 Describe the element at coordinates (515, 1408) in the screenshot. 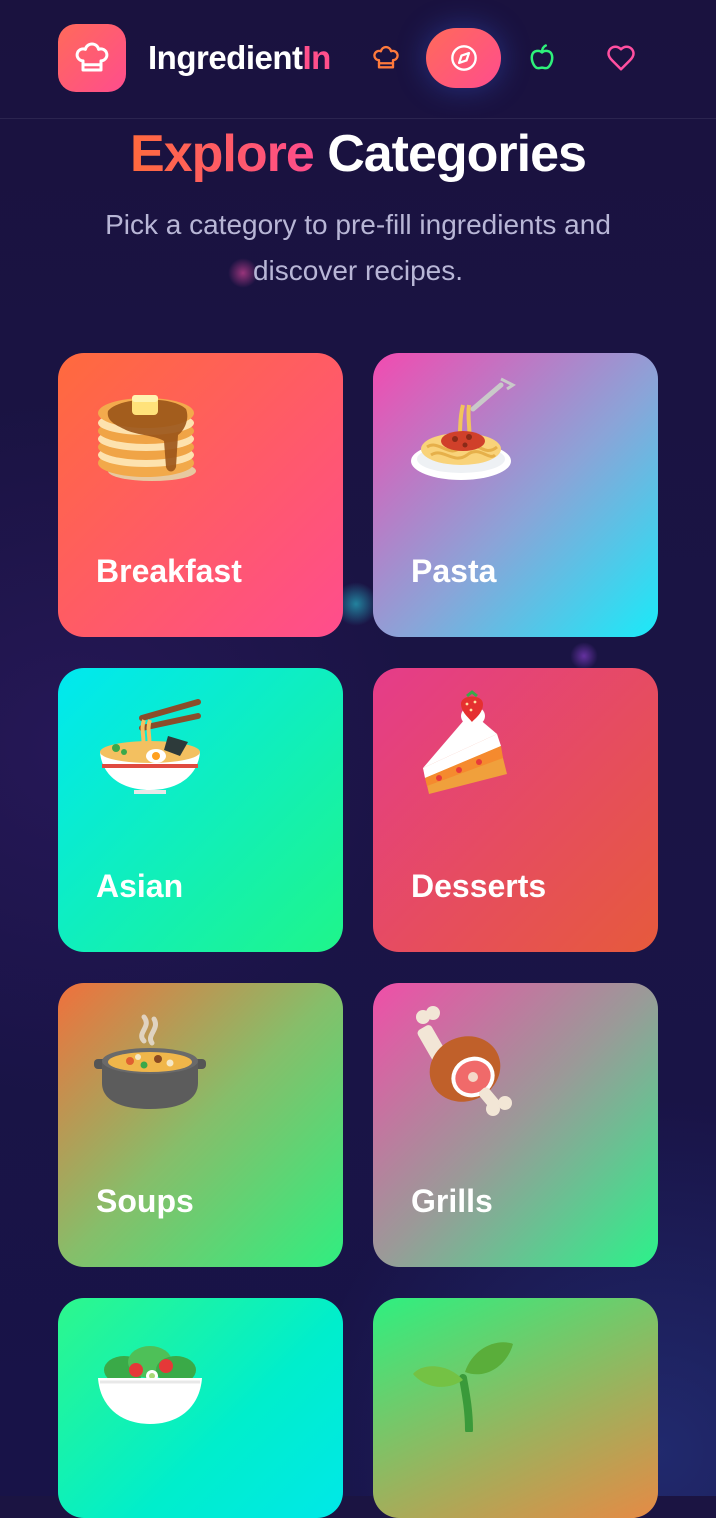

I see `category-card-vegan` at that location.